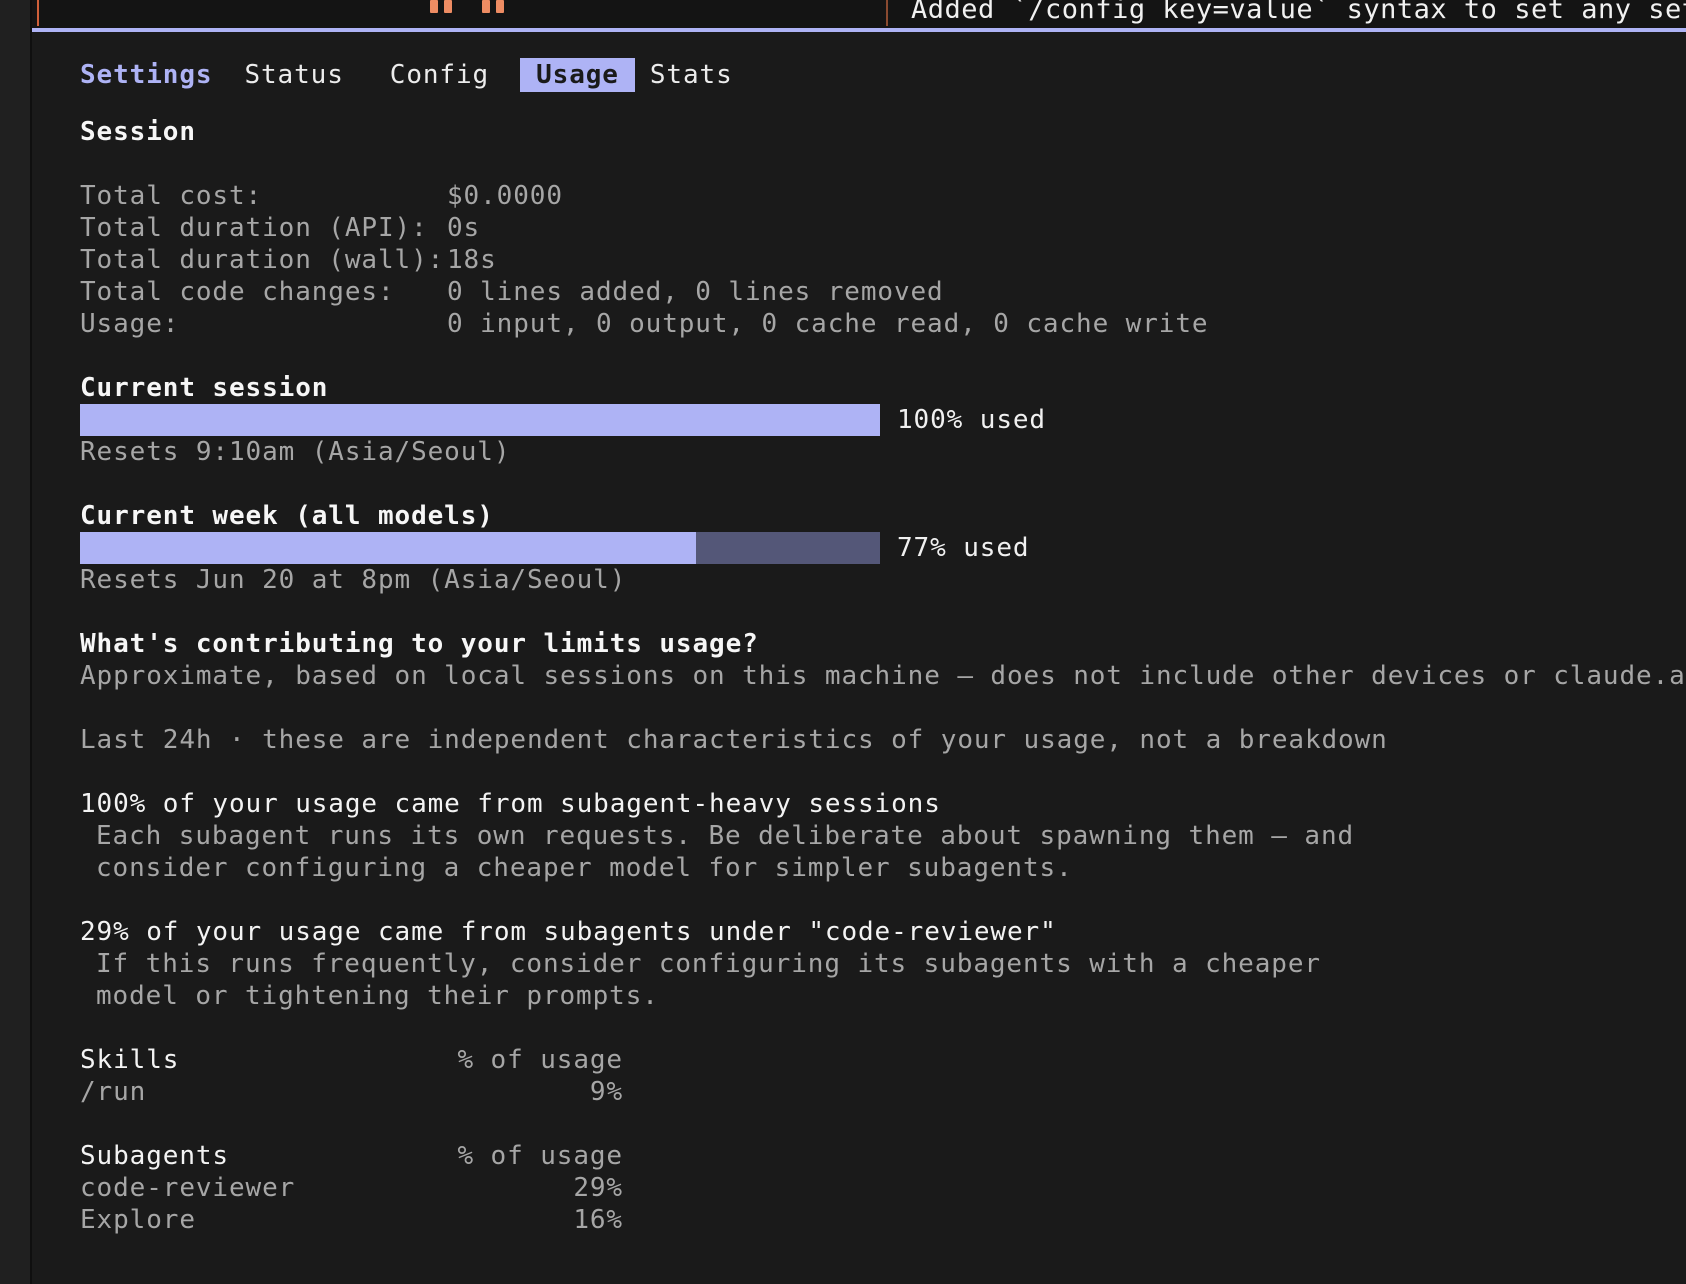  Describe the element at coordinates (880, 196) in the screenshot. I see `session-row-cost: Total cost: $0.0000` at that location.